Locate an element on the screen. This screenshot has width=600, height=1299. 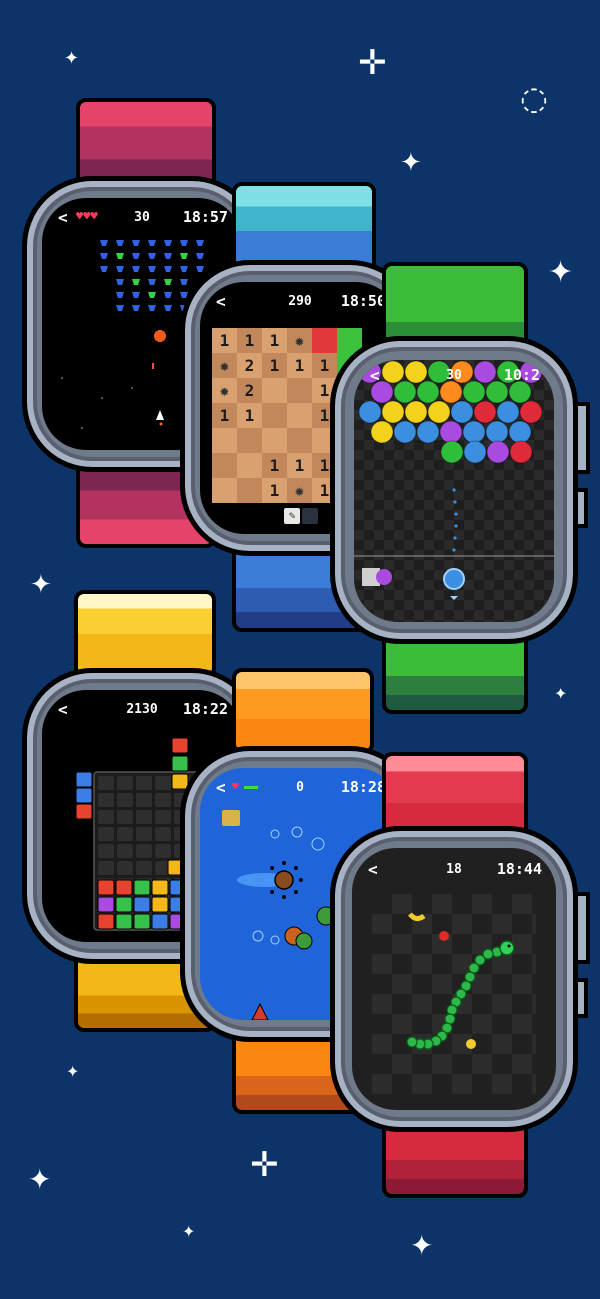
score-label: 18 is located at coordinates (454, 869).